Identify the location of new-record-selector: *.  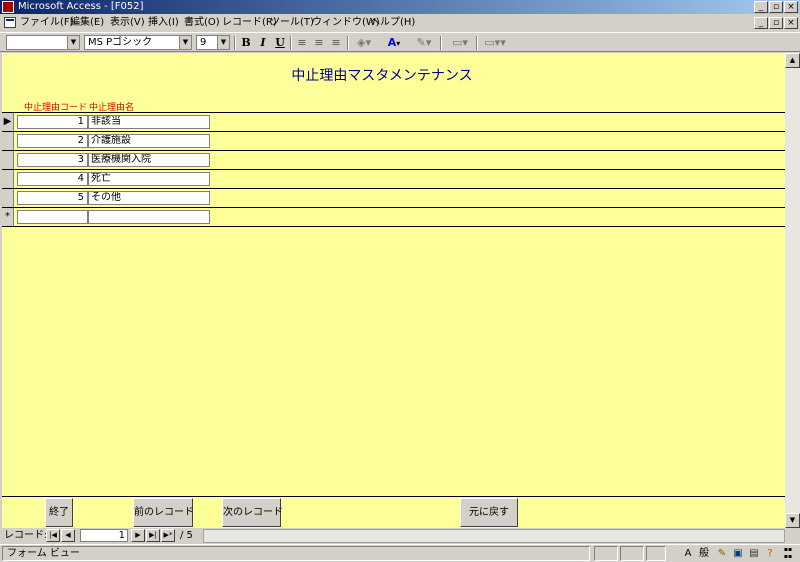
(8, 217).